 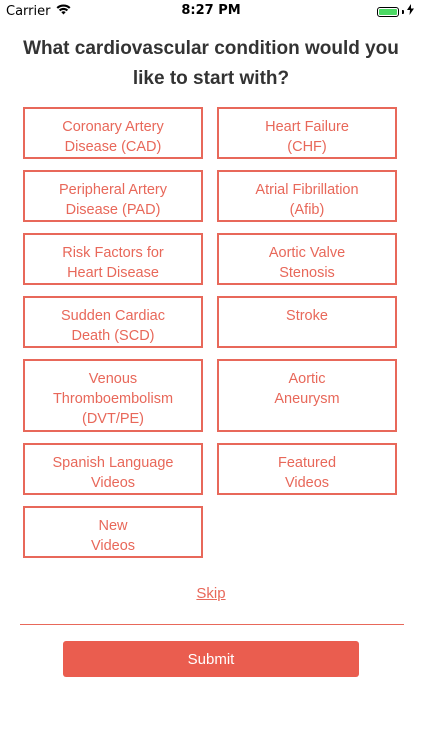 I want to click on battery-level, so click(x=388, y=11).